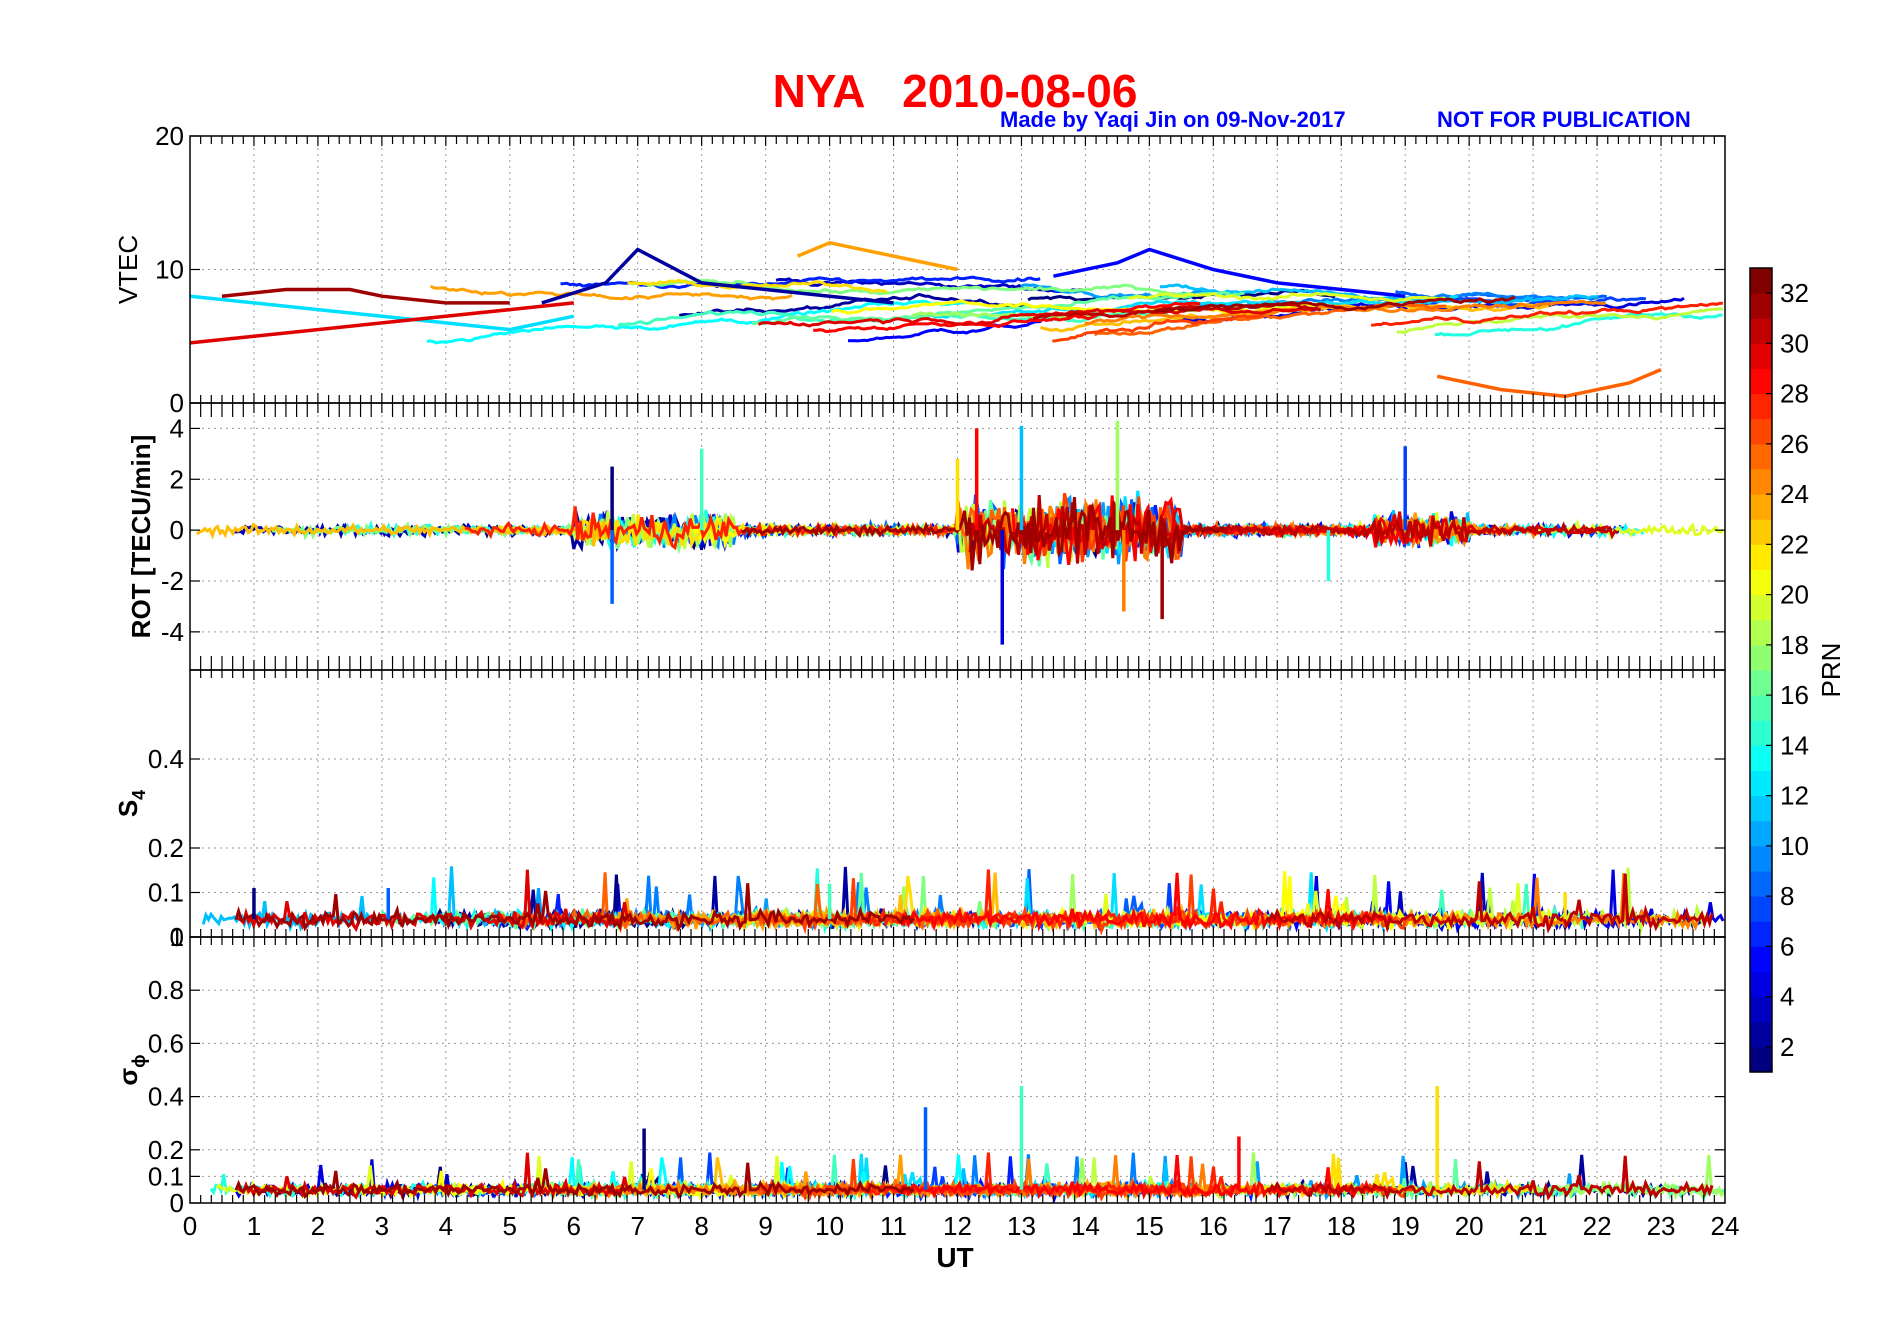 The image size is (1904, 1330). What do you see at coordinates (1661, 1226) in the screenshot?
I see `x-tick-label: 23` at bounding box center [1661, 1226].